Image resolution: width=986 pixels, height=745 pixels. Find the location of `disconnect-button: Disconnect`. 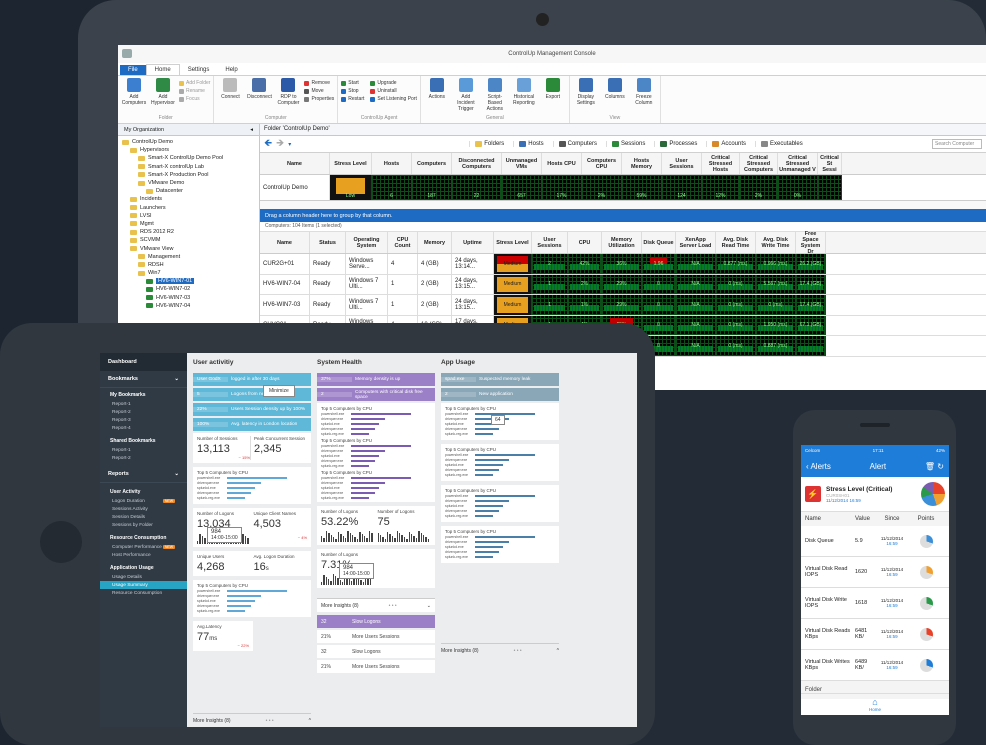

disconnect-button: Disconnect is located at coordinates (259, 96).